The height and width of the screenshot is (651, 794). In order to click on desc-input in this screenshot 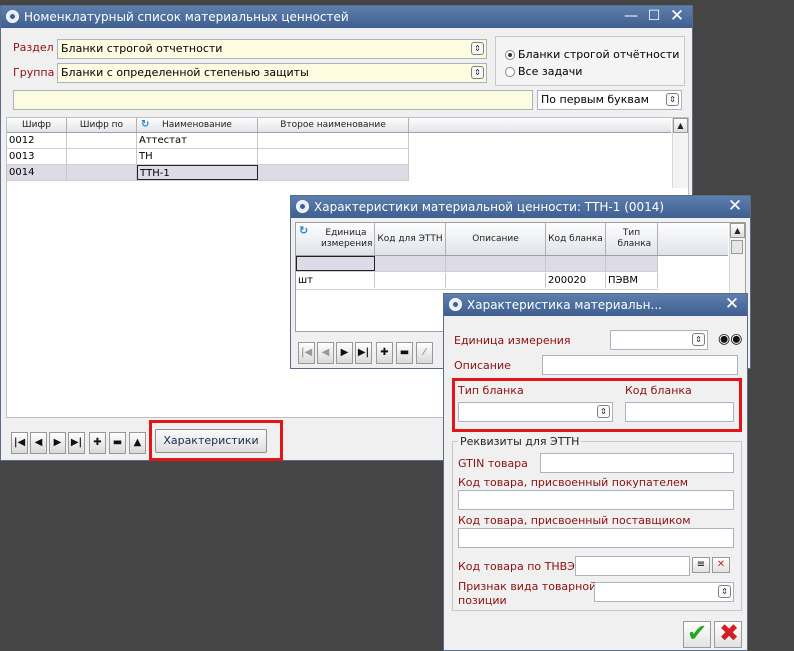, I will do `click(640, 365)`.